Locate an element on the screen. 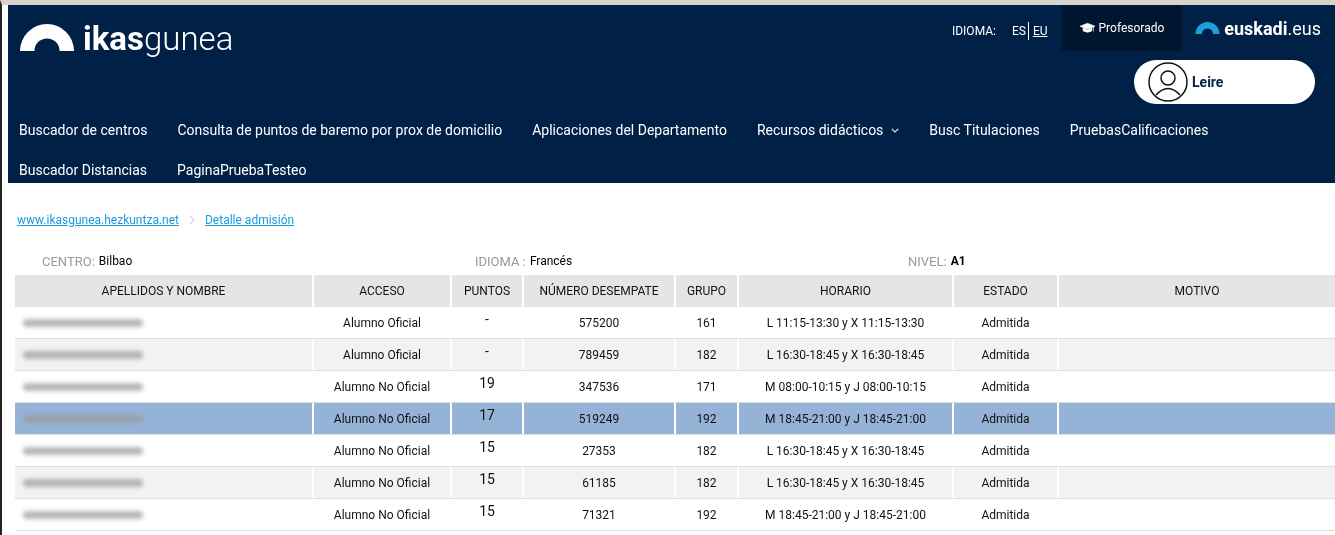 The width and height of the screenshot is (1335, 535). user-button: Leire is located at coordinates (1224, 82).